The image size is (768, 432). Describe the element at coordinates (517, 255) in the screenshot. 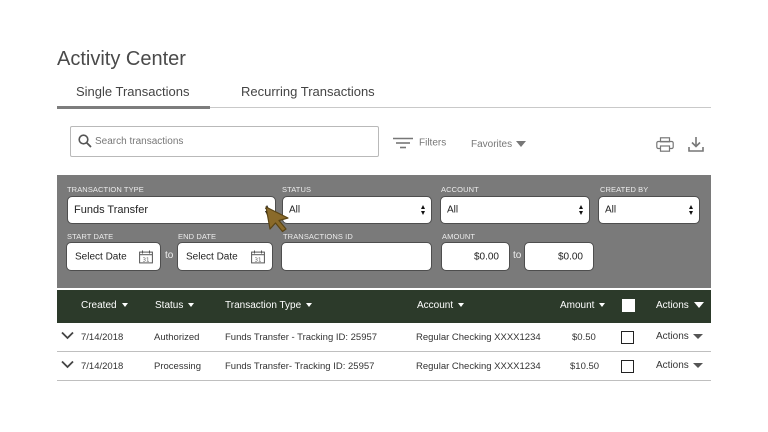

I see `amount-range-to: to` at that location.